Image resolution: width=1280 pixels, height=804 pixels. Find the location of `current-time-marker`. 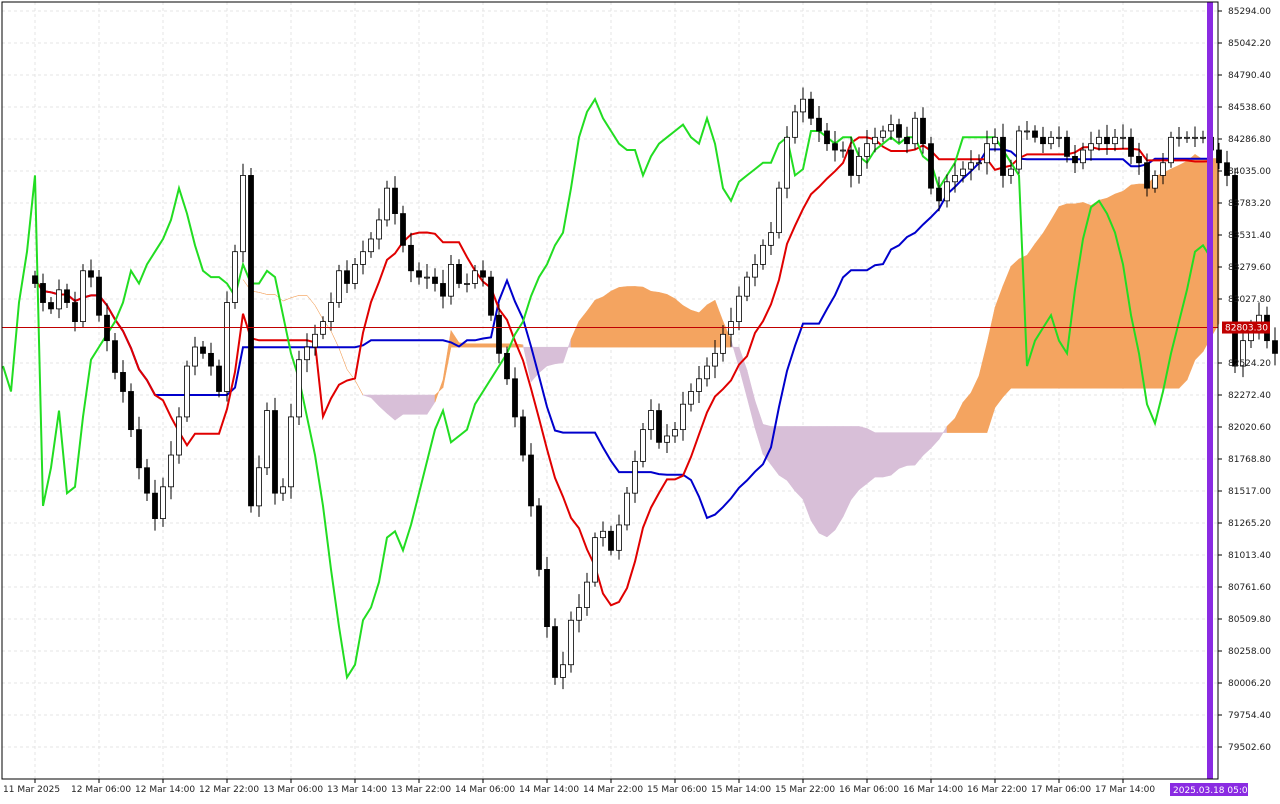

current-time-marker is located at coordinates (1210, 390).